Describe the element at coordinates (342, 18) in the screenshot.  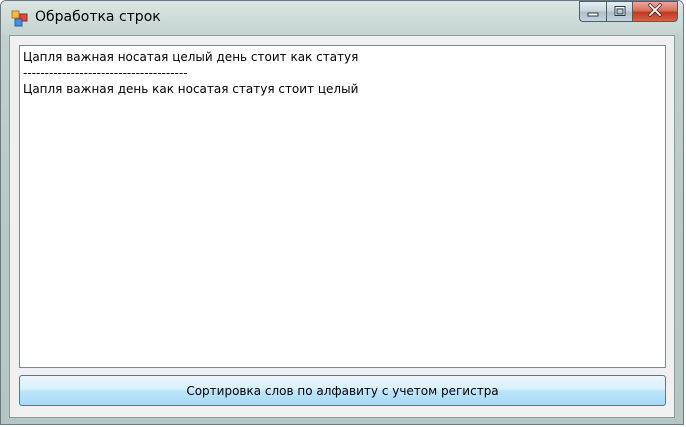
I see `title-bar: Обработка строк` at that location.